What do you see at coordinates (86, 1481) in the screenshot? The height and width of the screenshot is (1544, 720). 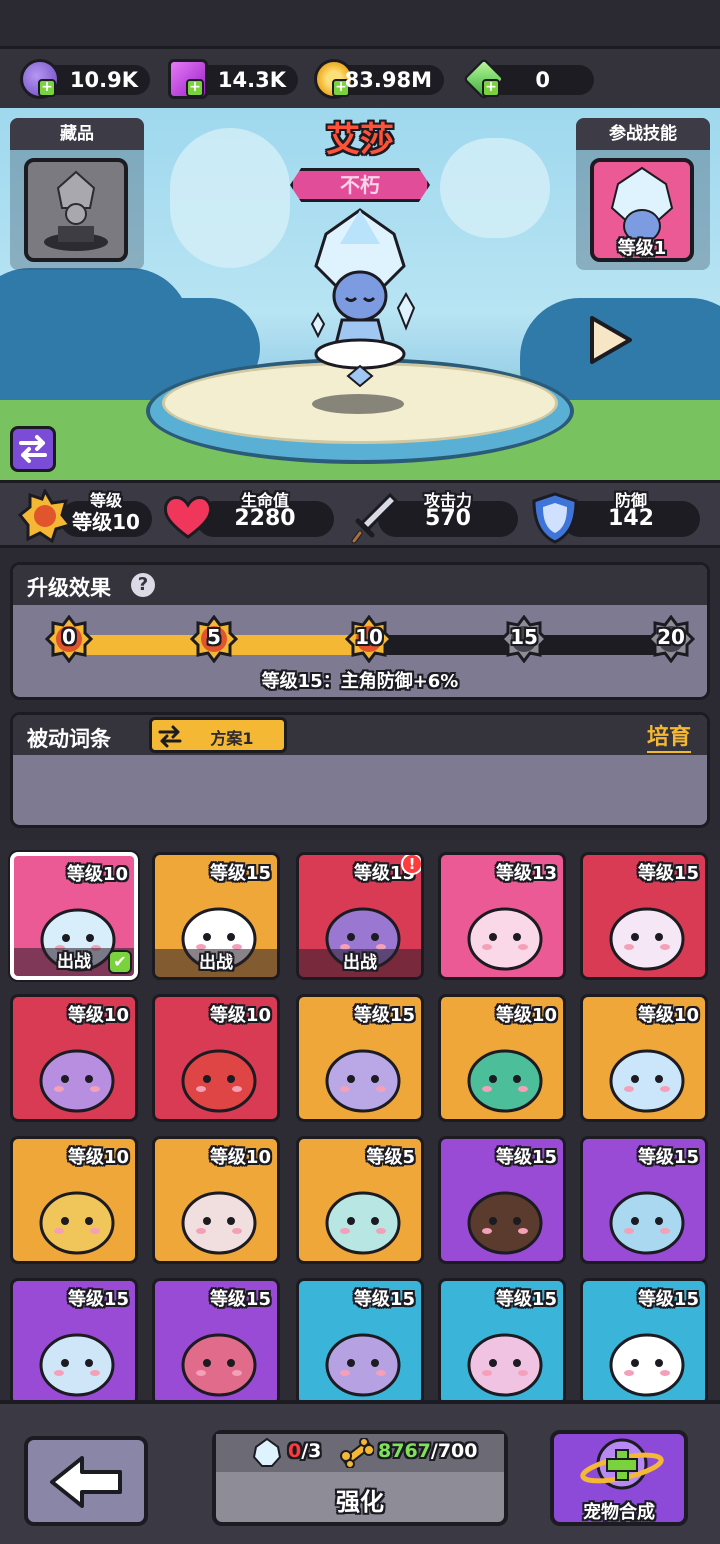 I see `back-button` at bounding box center [86, 1481].